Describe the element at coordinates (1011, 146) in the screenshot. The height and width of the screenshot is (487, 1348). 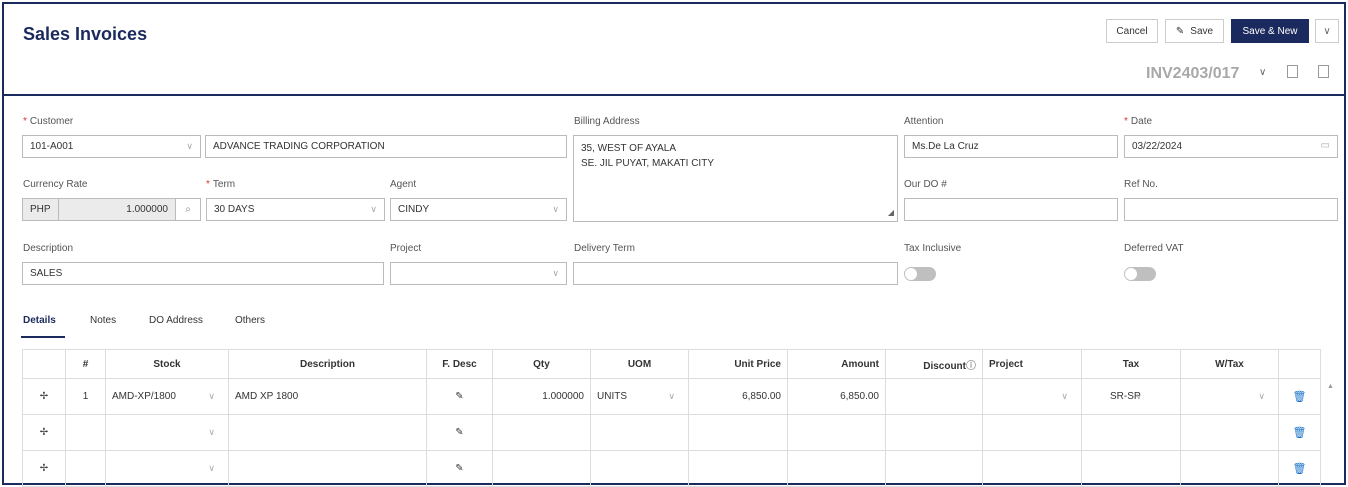
I see `attention-field: Ms.De La Cruz` at that location.